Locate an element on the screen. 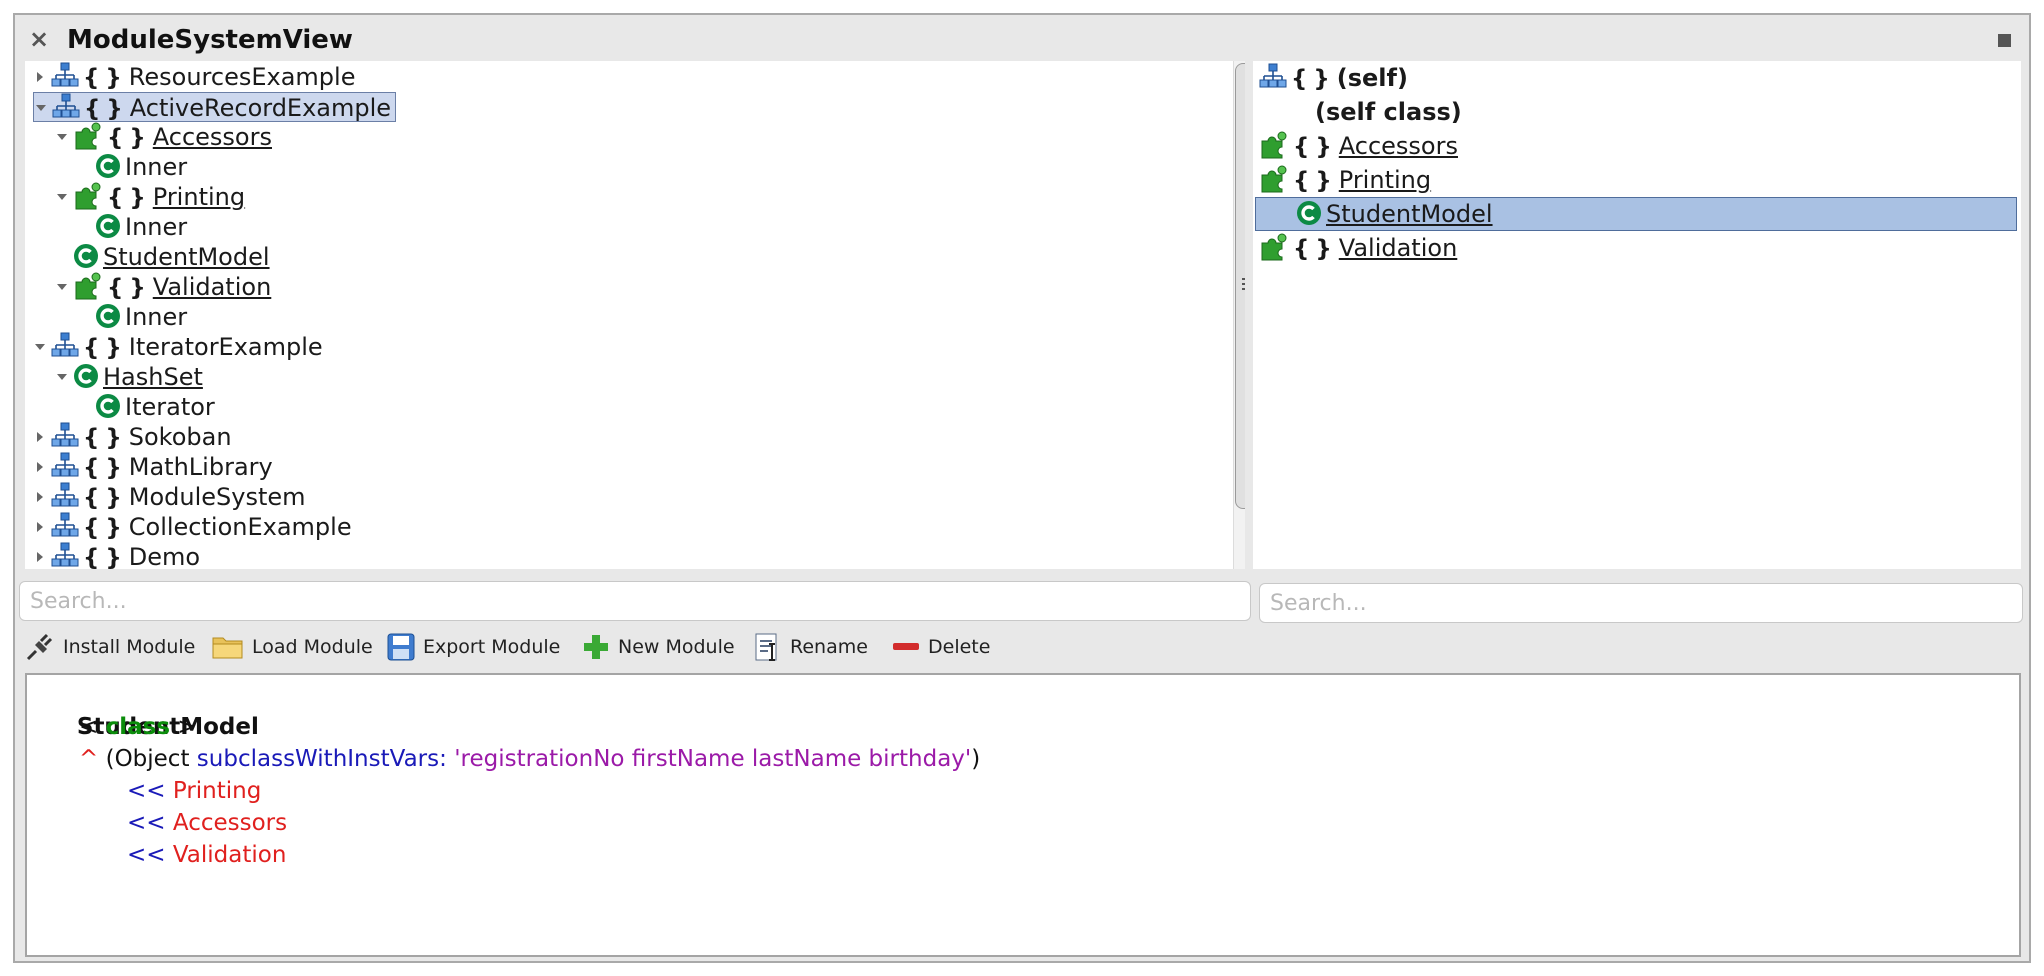 This screenshot has width=2044, height=976. angle-open: < is located at coordinates (89, 727).